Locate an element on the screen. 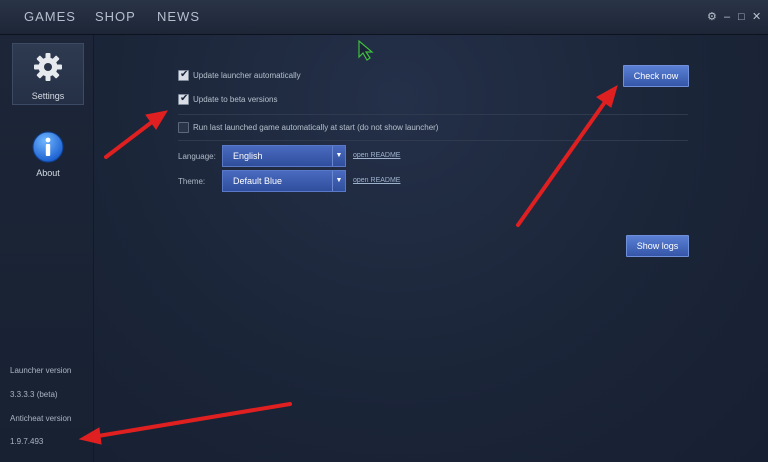 The height and width of the screenshot is (462, 768). sidebar-item-label: About is located at coordinates (48, 173).